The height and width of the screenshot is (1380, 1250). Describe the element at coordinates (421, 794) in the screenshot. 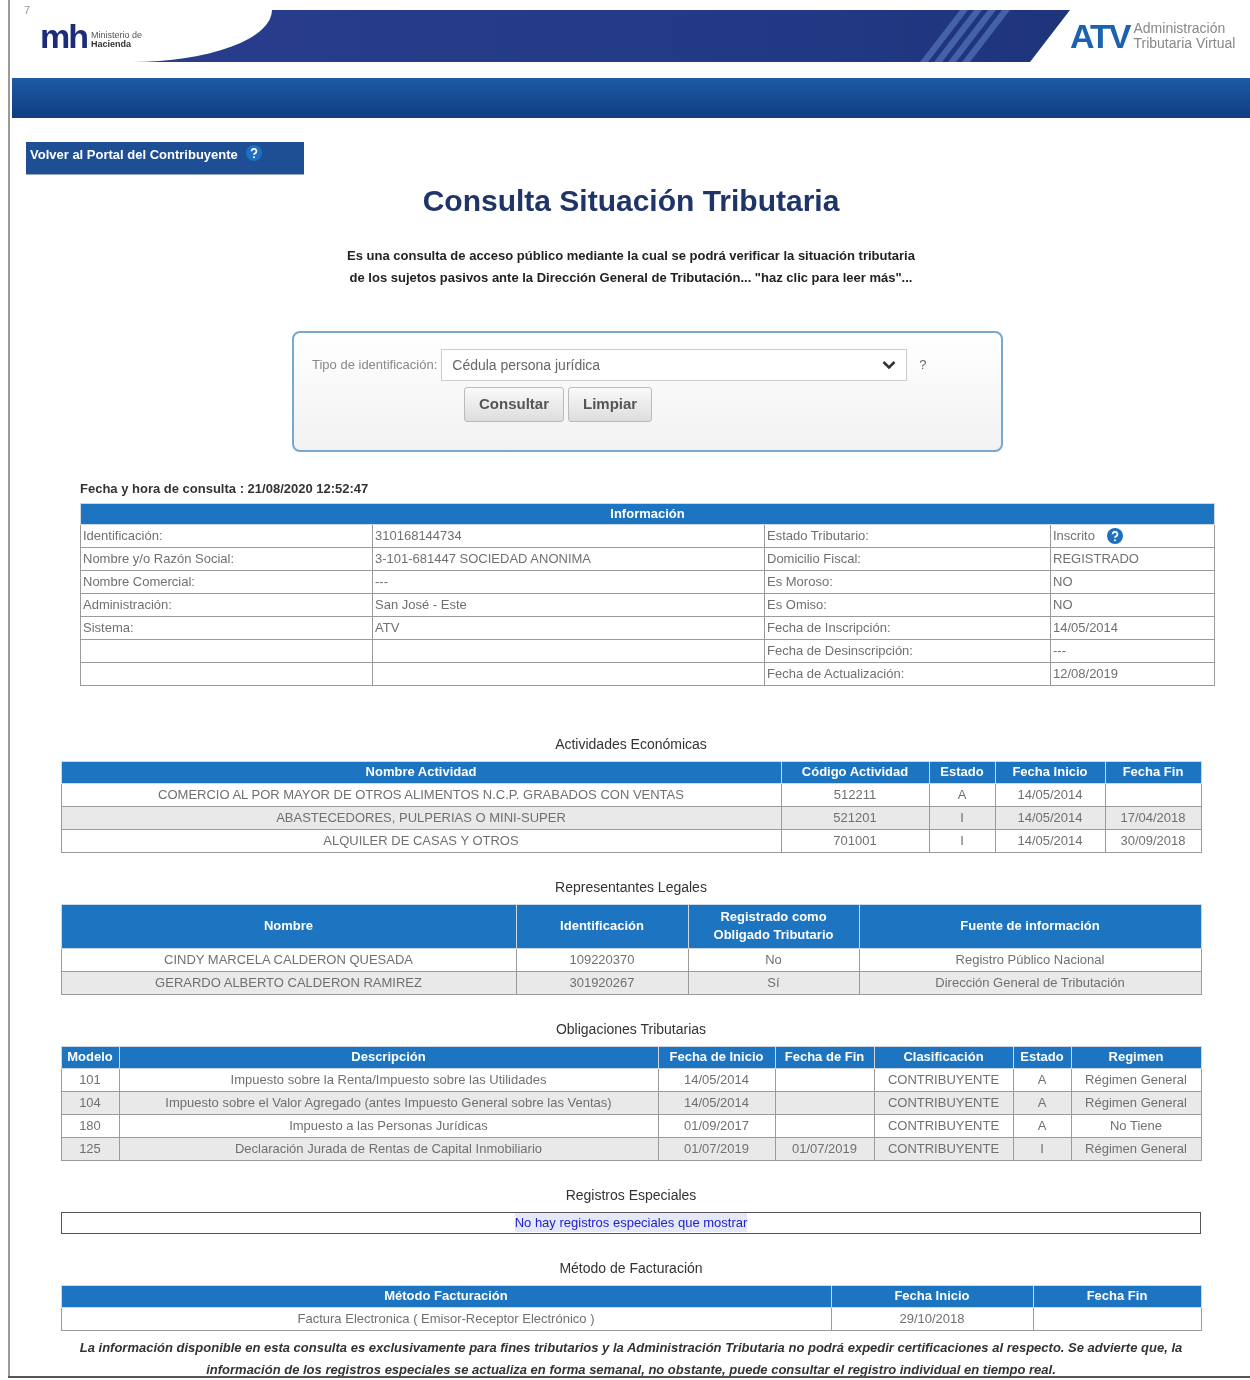

I see `table-cell: COMERCIO AL POR MAYOR DE OTROS ALIMENTOS N.C.P. GRABADOS CON VENTAS` at that location.